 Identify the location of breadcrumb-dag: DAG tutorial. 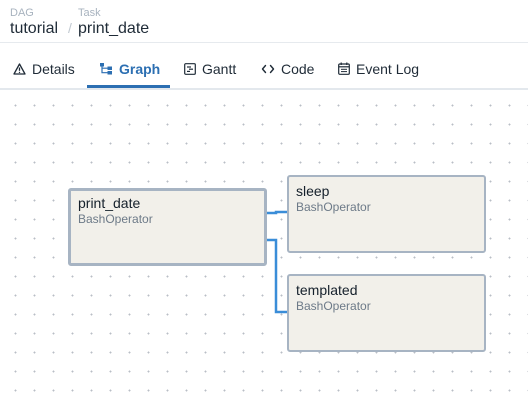
(34, 22).